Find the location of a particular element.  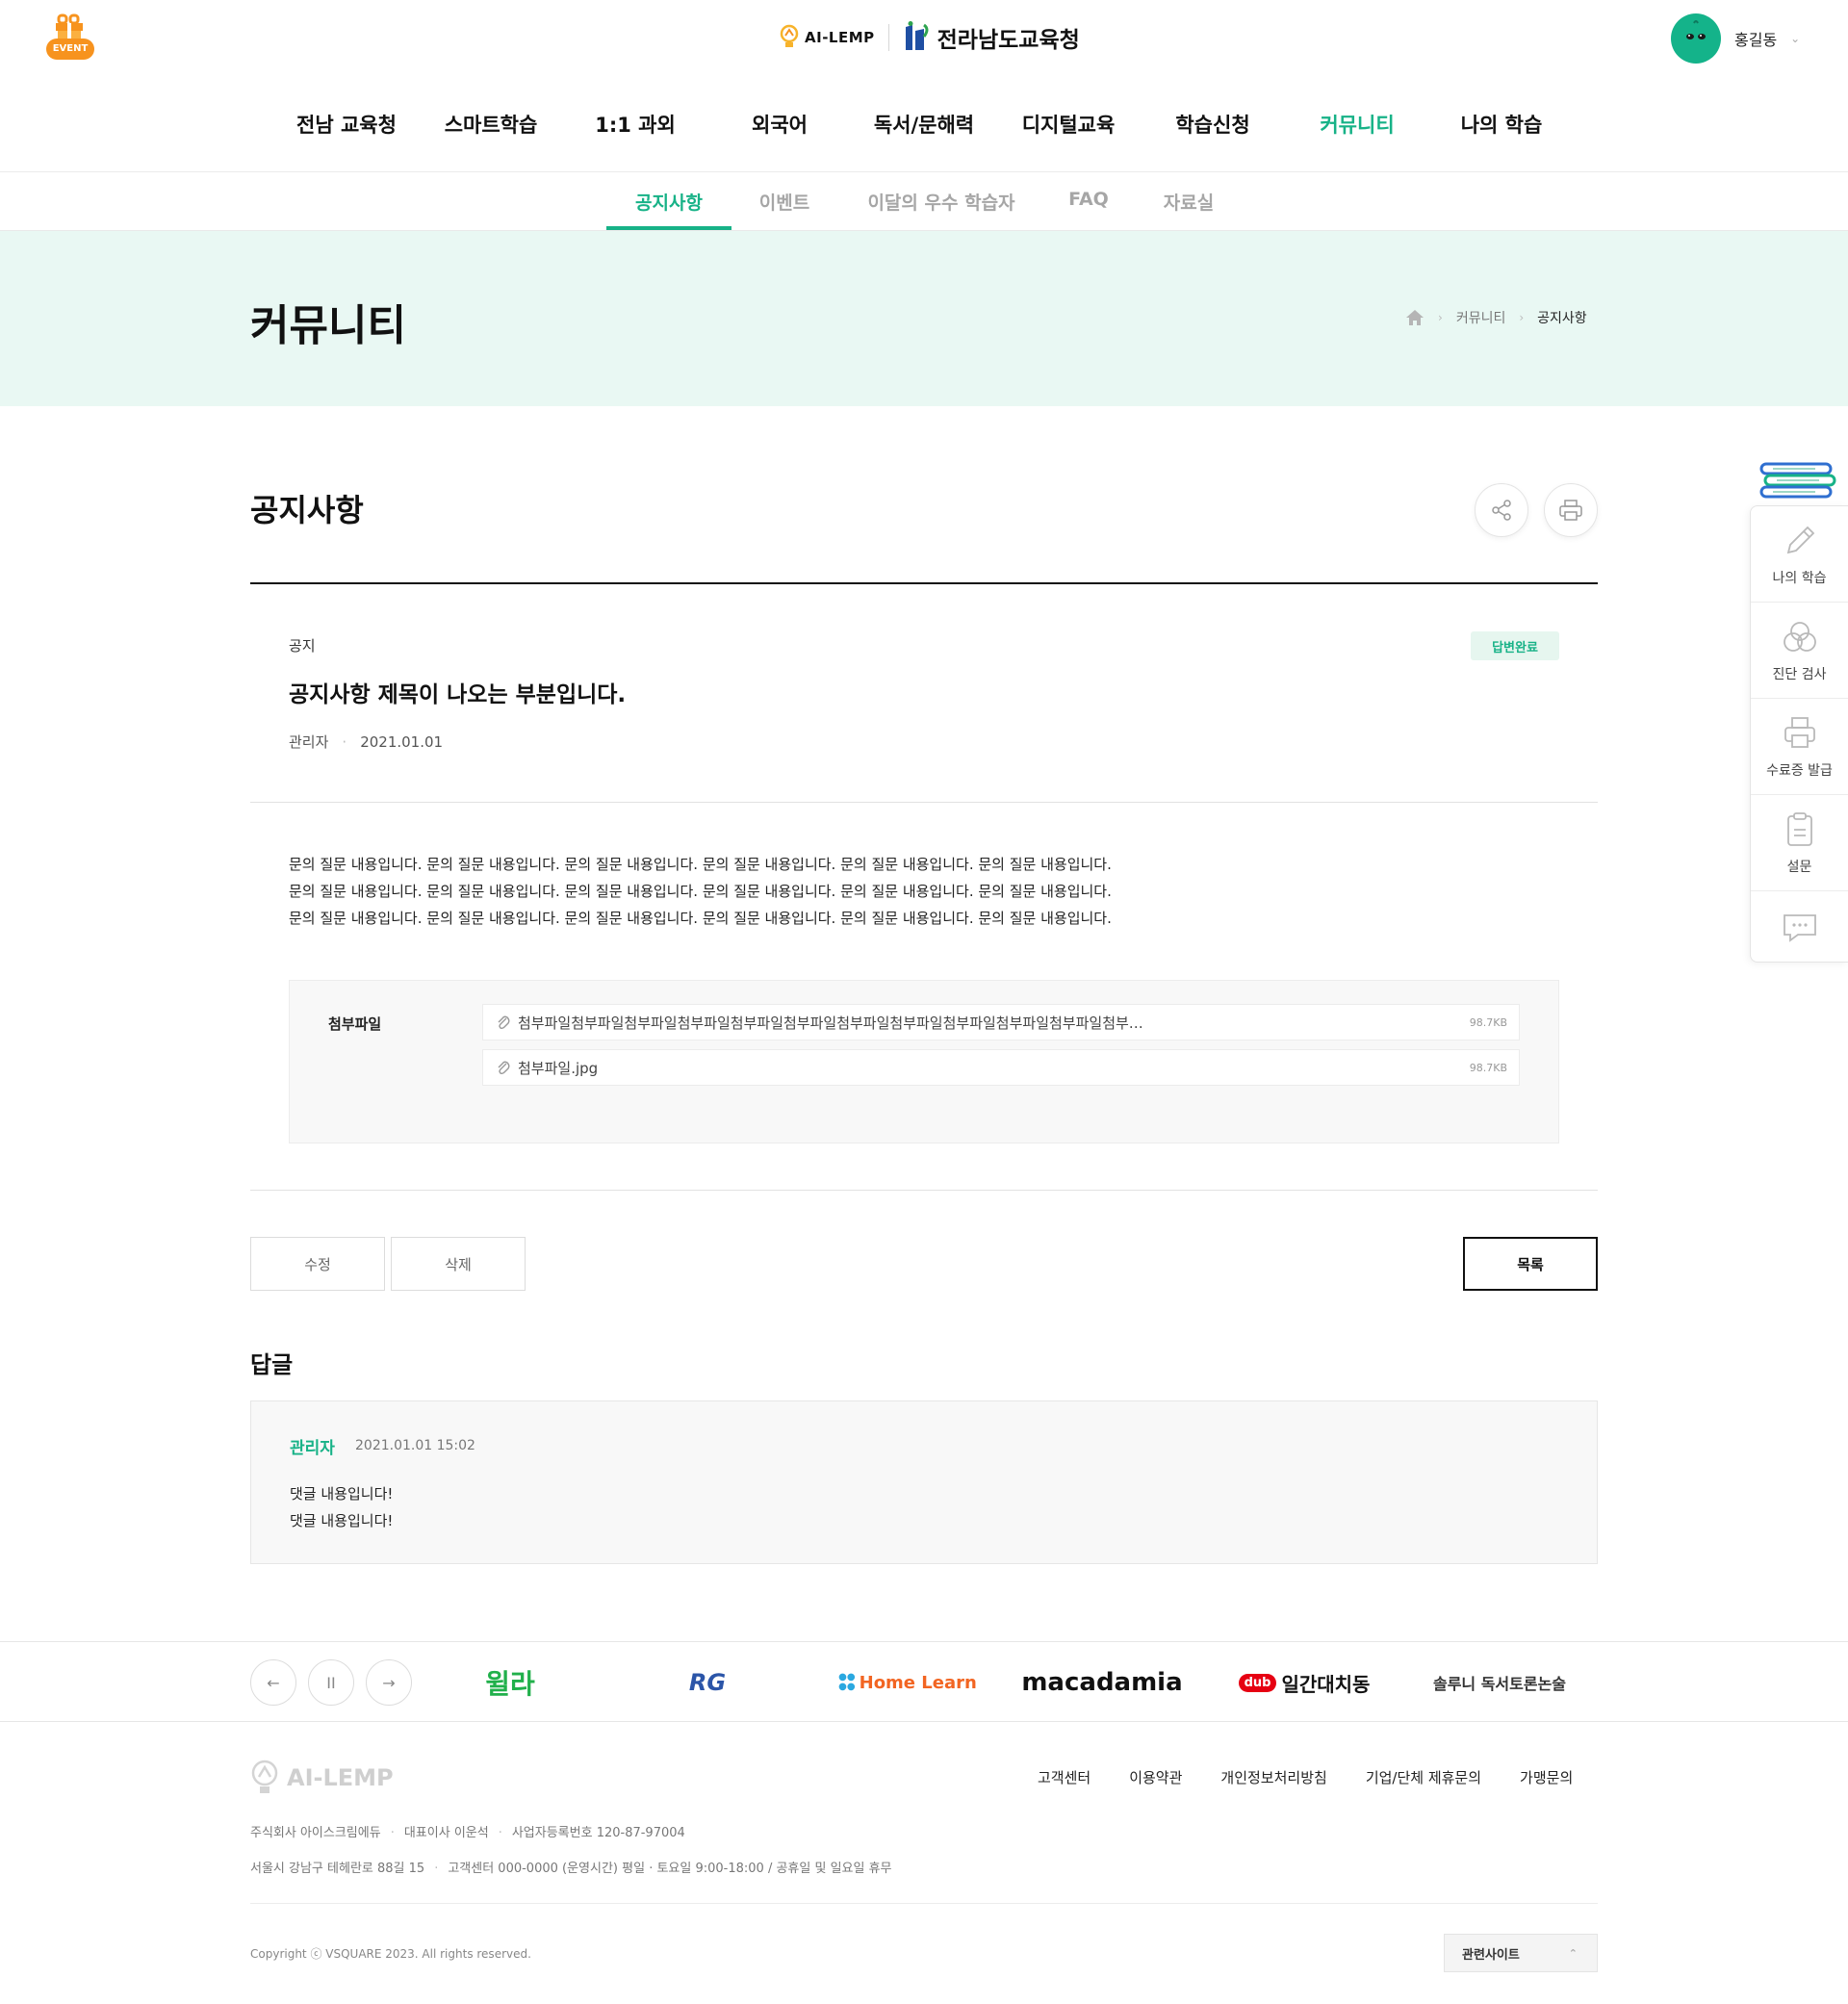

logo-divider is located at coordinates (888, 37).